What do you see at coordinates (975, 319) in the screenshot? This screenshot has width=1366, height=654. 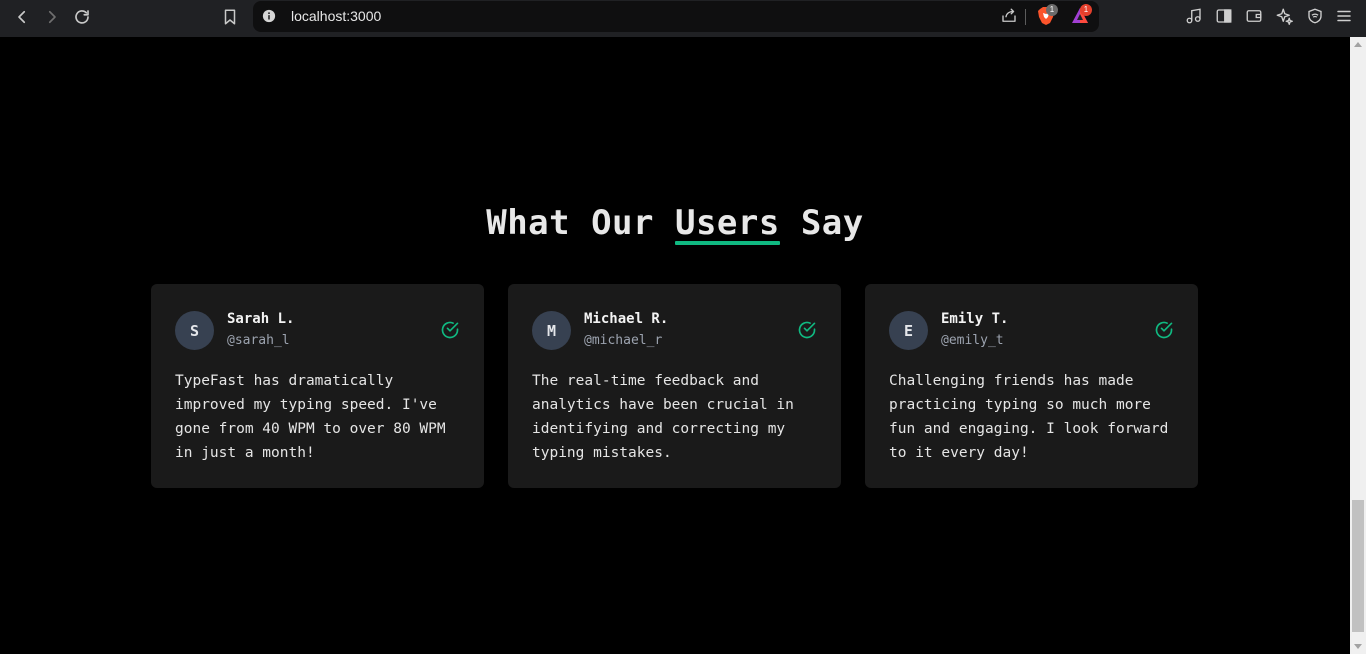 I see `user-name: Emily T.` at bounding box center [975, 319].